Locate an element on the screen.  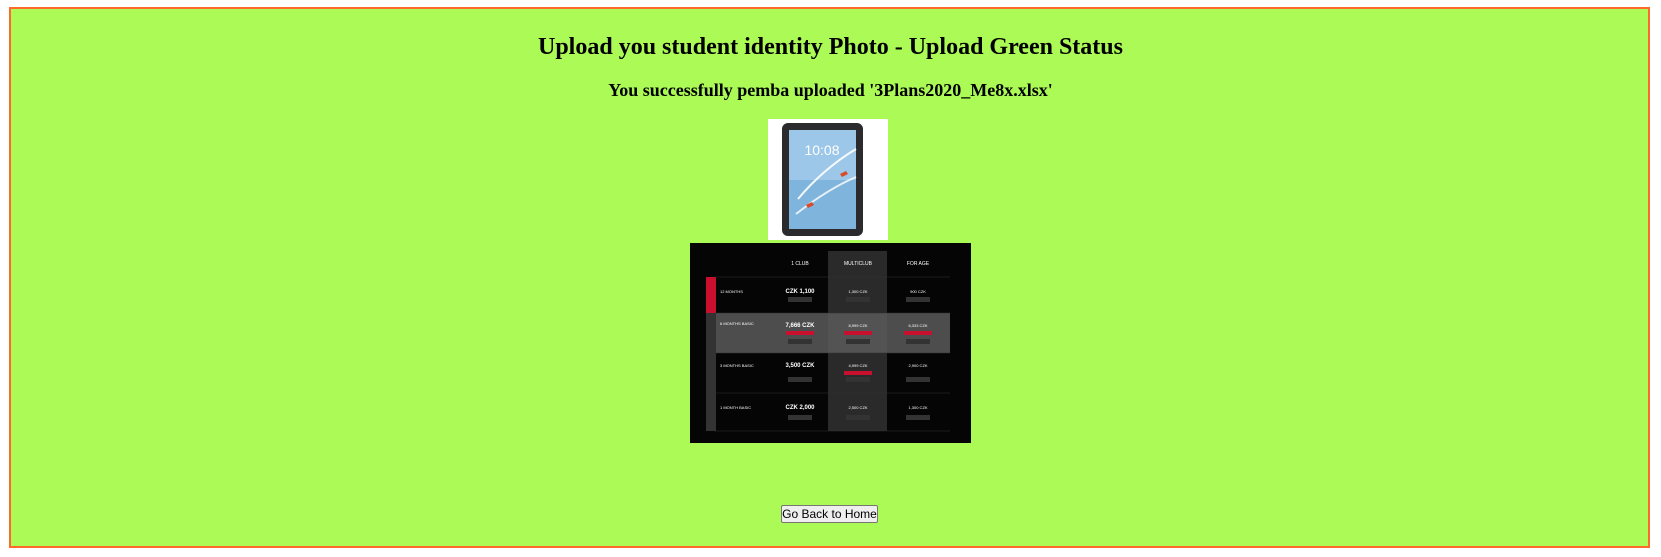
tablet-photo: 10:08 is located at coordinates (828, 179).